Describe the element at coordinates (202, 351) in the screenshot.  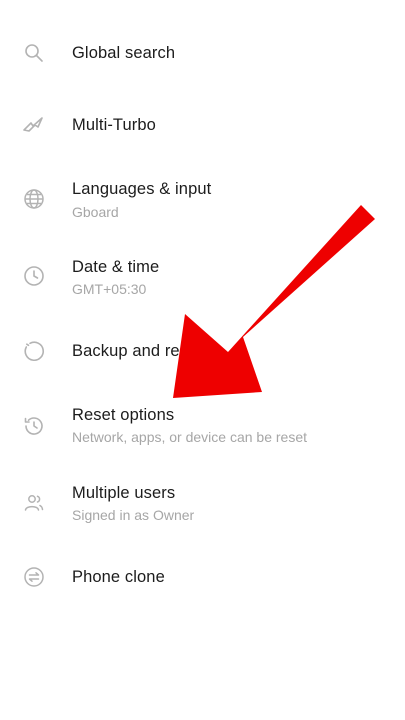
I see `settings-item-backup: Backup and re` at that location.